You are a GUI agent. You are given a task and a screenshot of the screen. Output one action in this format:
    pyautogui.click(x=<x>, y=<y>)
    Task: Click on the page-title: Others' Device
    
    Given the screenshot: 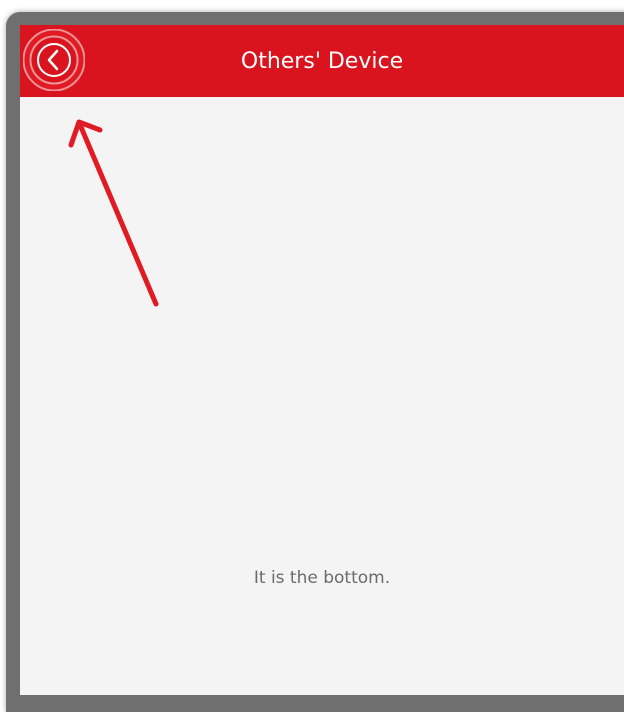 What is the action you would take?
    pyautogui.click(x=322, y=61)
    